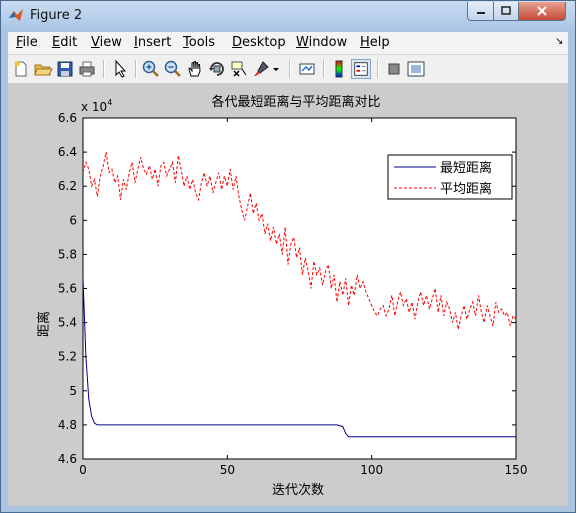  I want to click on y-tick-label: 5, so click(73, 391).